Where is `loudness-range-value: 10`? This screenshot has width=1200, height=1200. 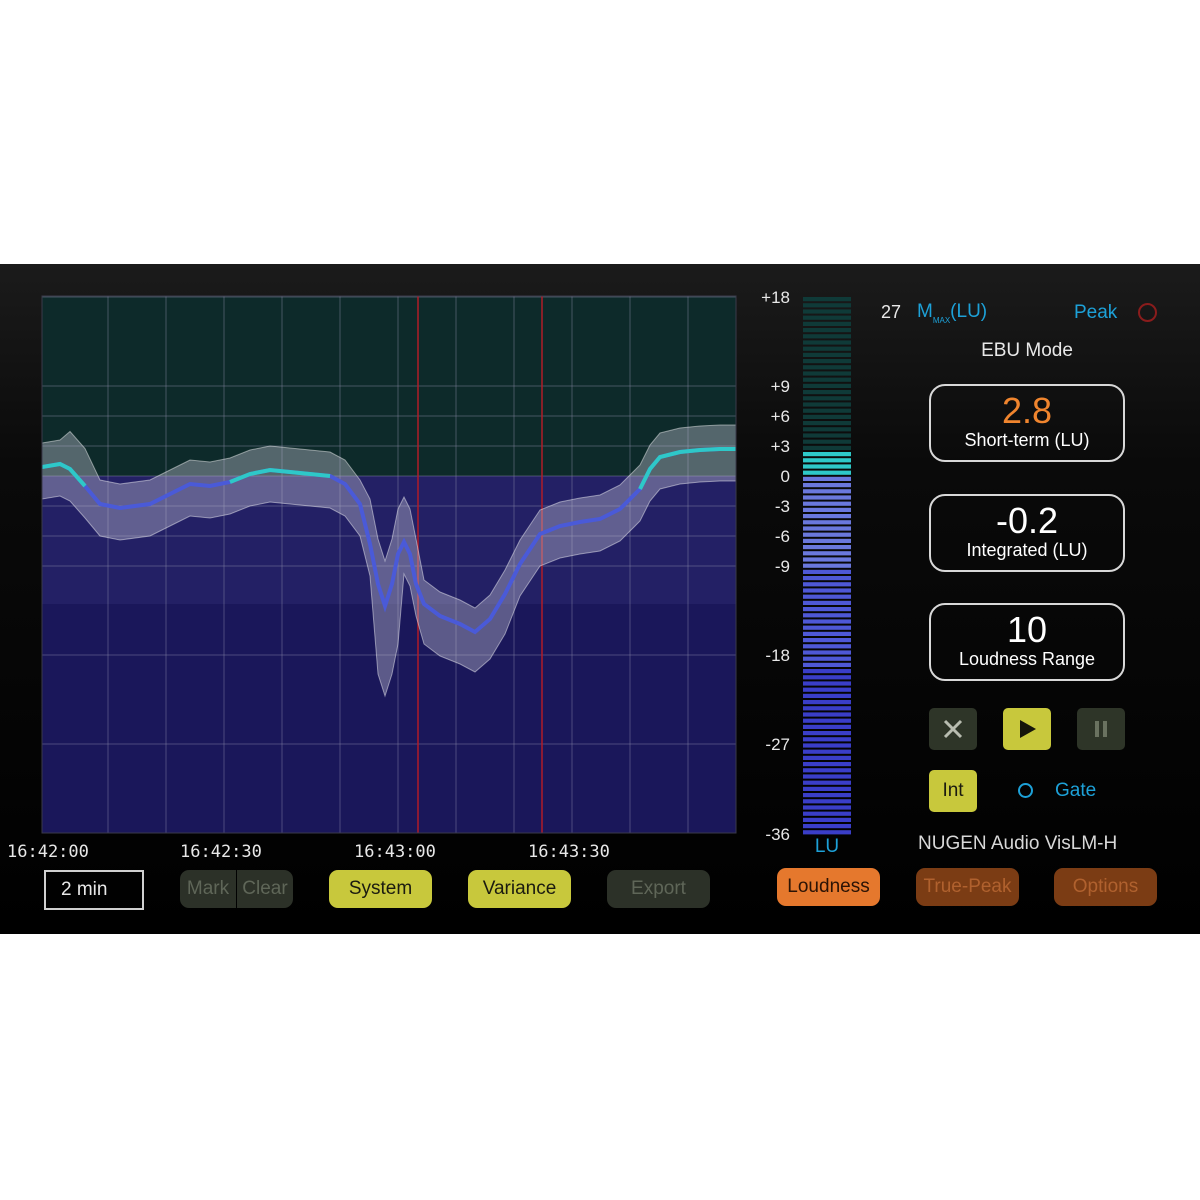
loudness-range-value: 10 is located at coordinates (1027, 629).